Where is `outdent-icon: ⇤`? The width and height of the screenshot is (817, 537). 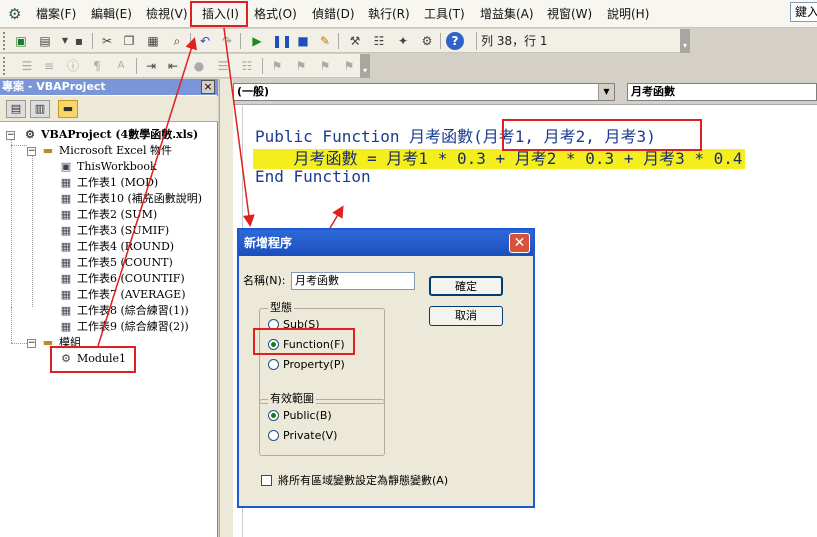
outdent-icon: ⇤ is located at coordinates (173, 66).